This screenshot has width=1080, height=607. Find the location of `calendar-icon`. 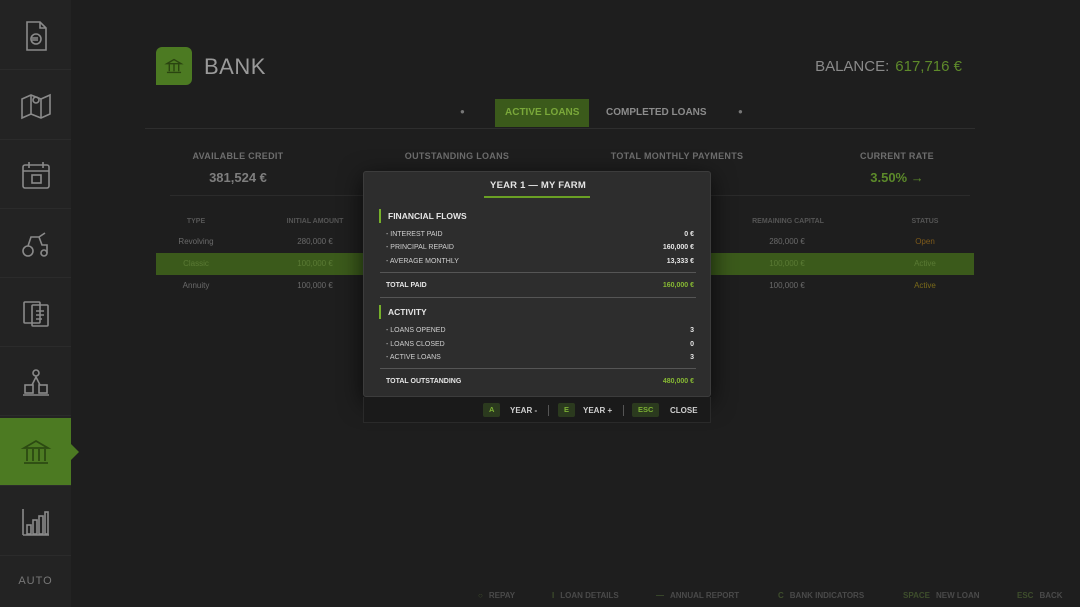

calendar-icon is located at coordinates (35, 175).